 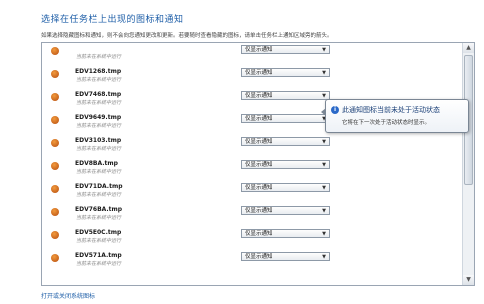 What do you see at coordinates (468, 164) in the screenshot?
I see `vertical-scrollbar: ▲ ▼` at bounding box center [468, 164].